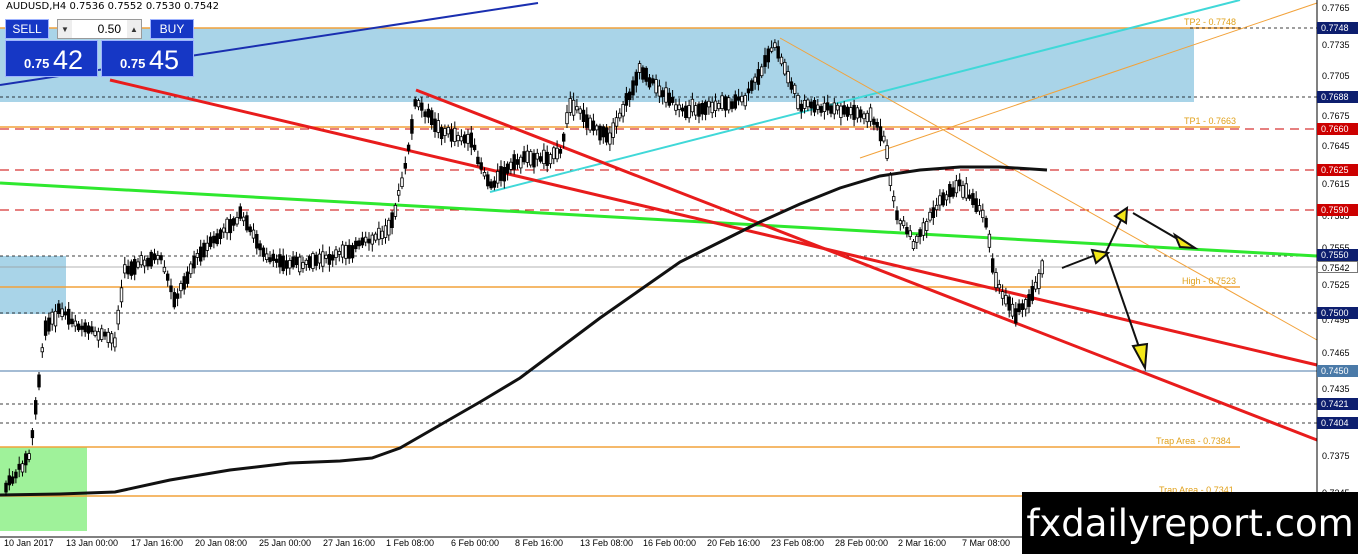 The width and height of the screenshot is (1358, 554). What do you see at coordinates (147, 58) in the screenshot?
I see `buy-price-box: 0.75 45` at bounding box center [147, 58].